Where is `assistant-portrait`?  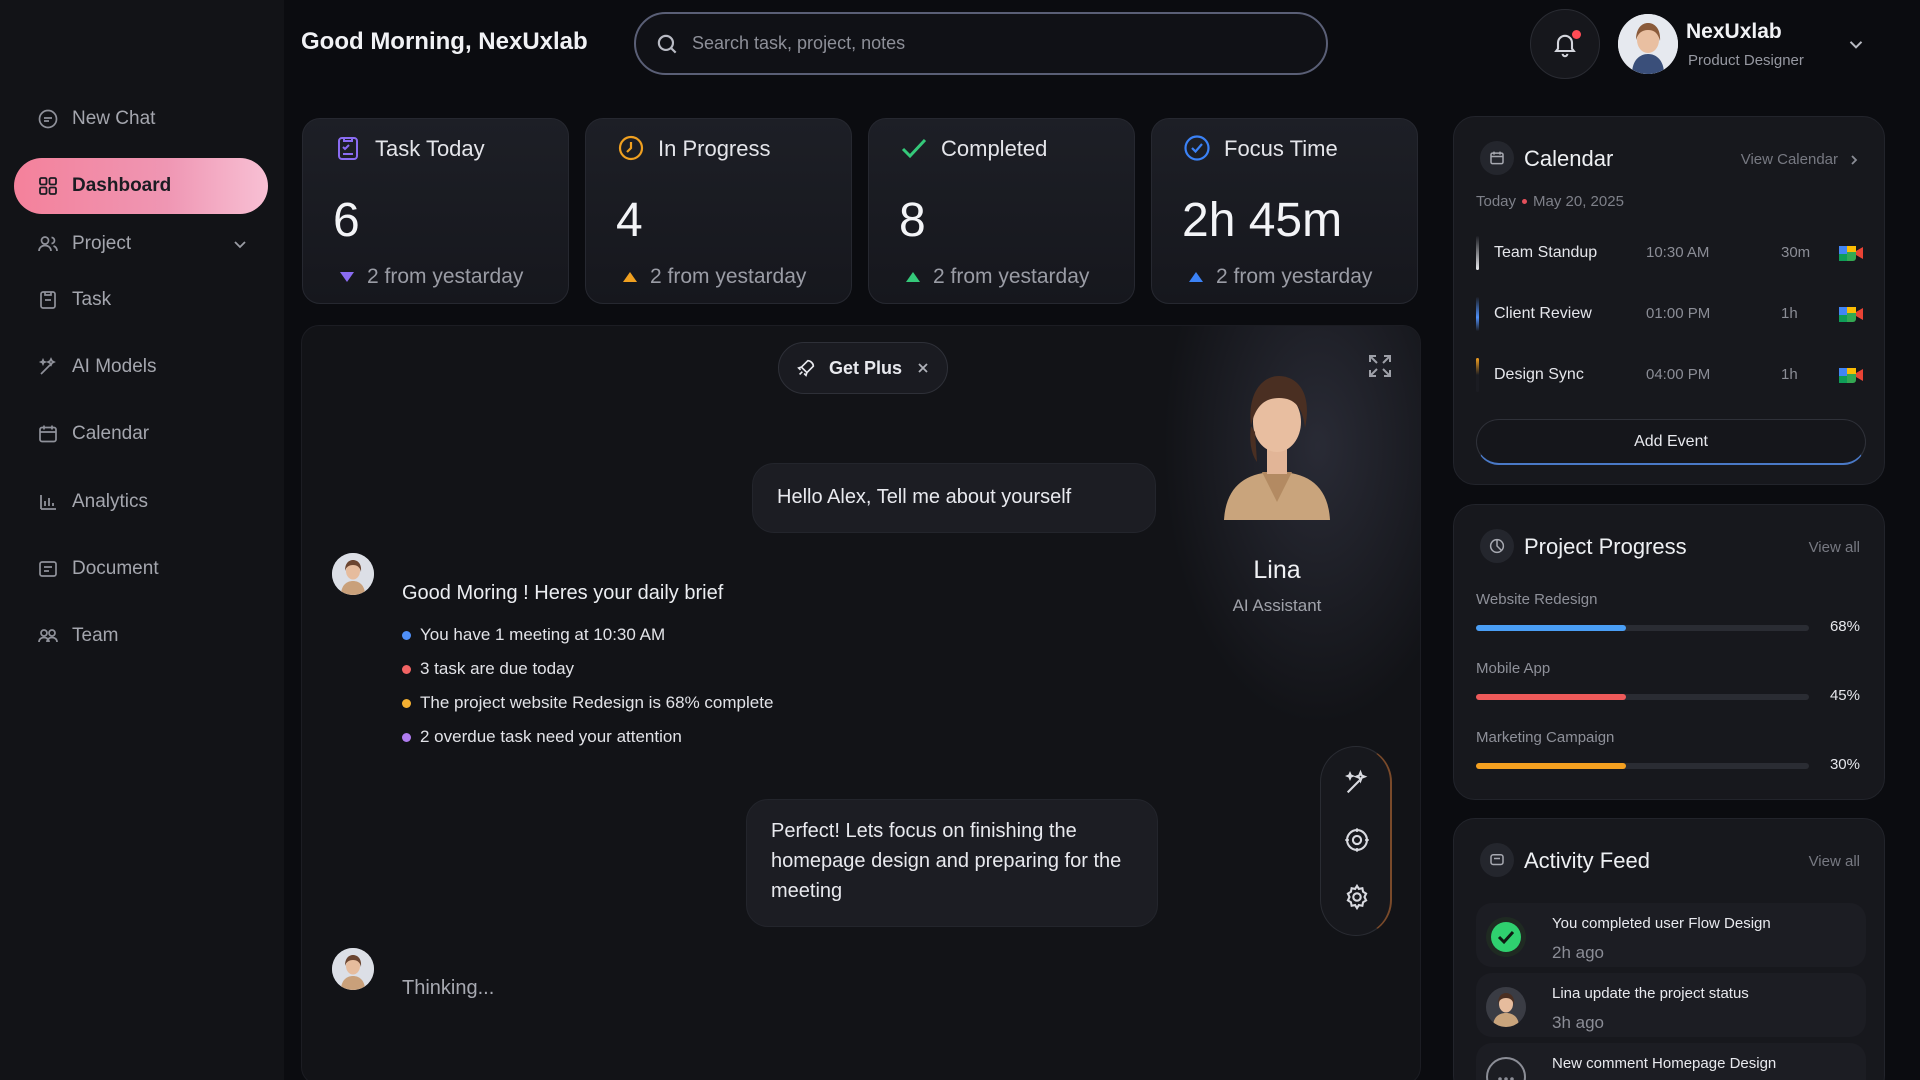 assistant-portrait is located at coordinates (1277, 448).